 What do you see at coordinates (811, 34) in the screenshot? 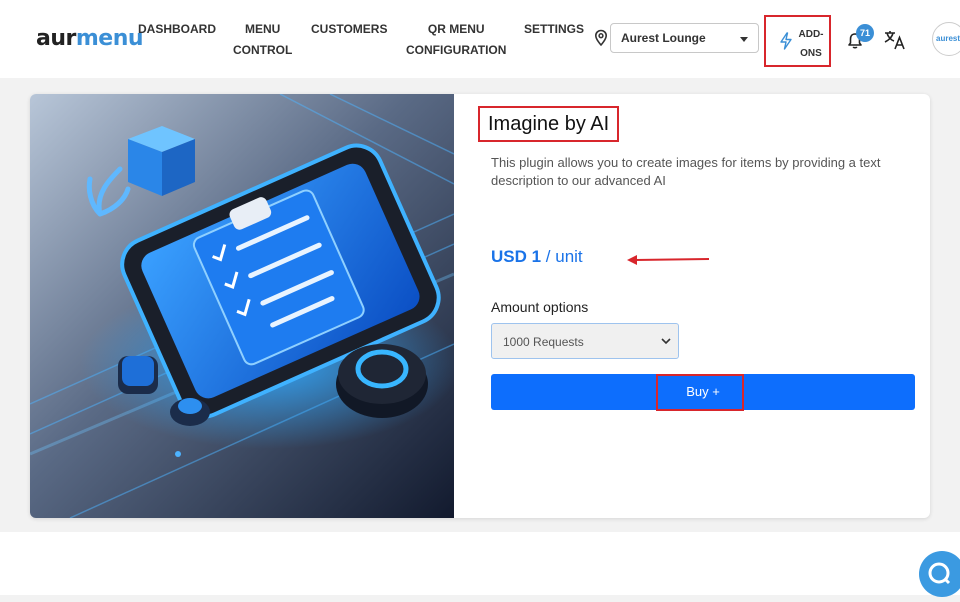
I see `addons-label-1: ADD-` at bounding box center [811, 34].